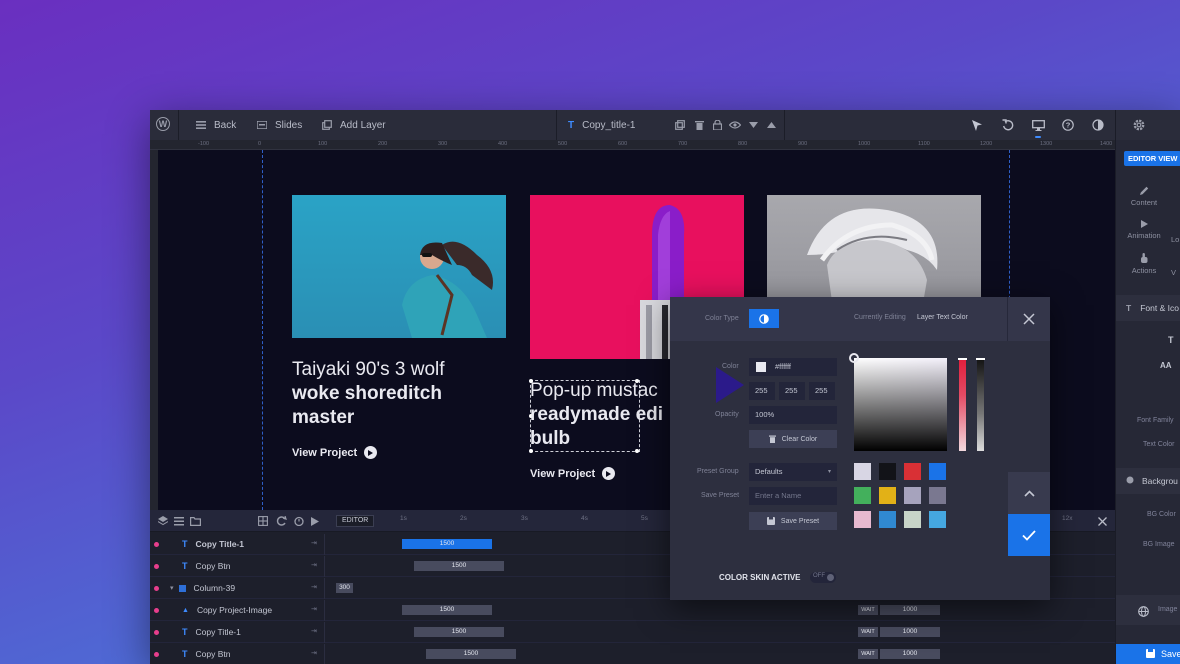  I want to click on confirm-color-button, so click(1029, 535).